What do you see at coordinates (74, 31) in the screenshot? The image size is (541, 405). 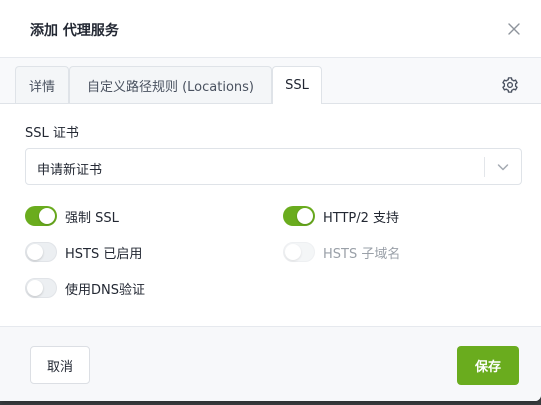 I see `dialog-title: 添加 代理服务` at bounding box center [74, 31].